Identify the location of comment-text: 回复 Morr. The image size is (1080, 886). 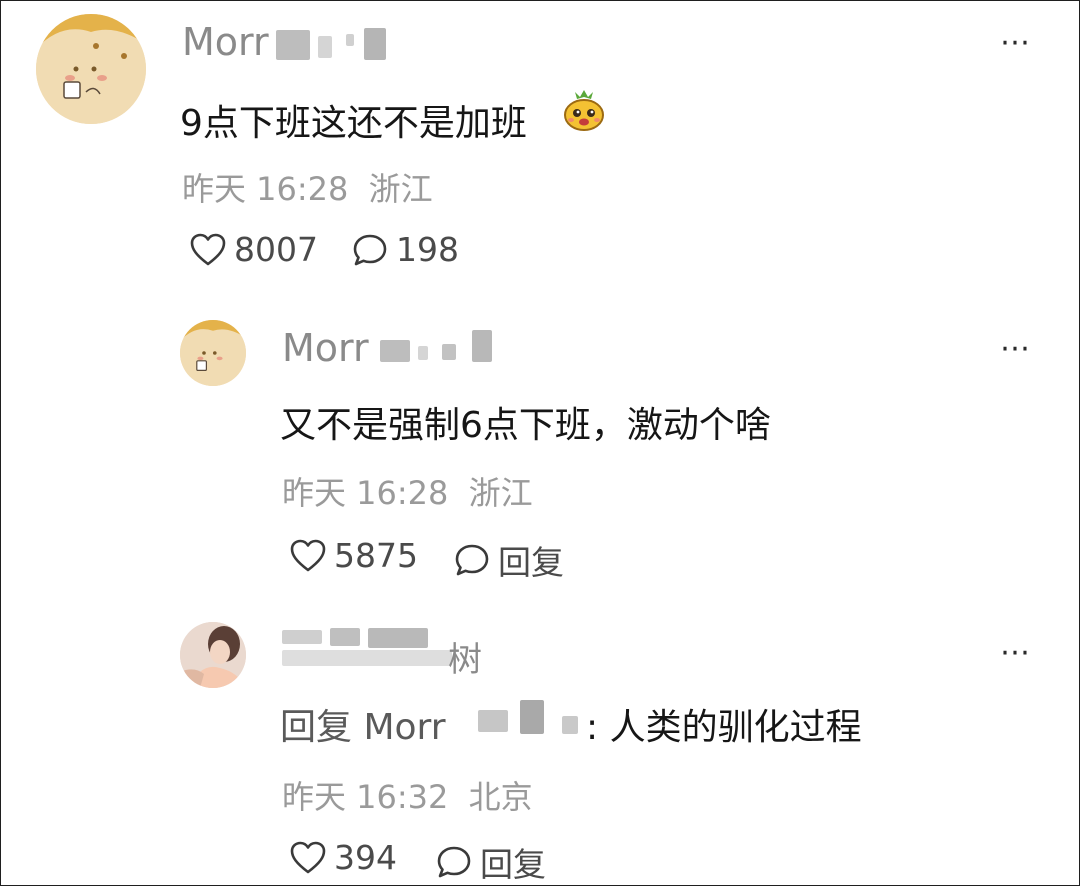
(363, 724).